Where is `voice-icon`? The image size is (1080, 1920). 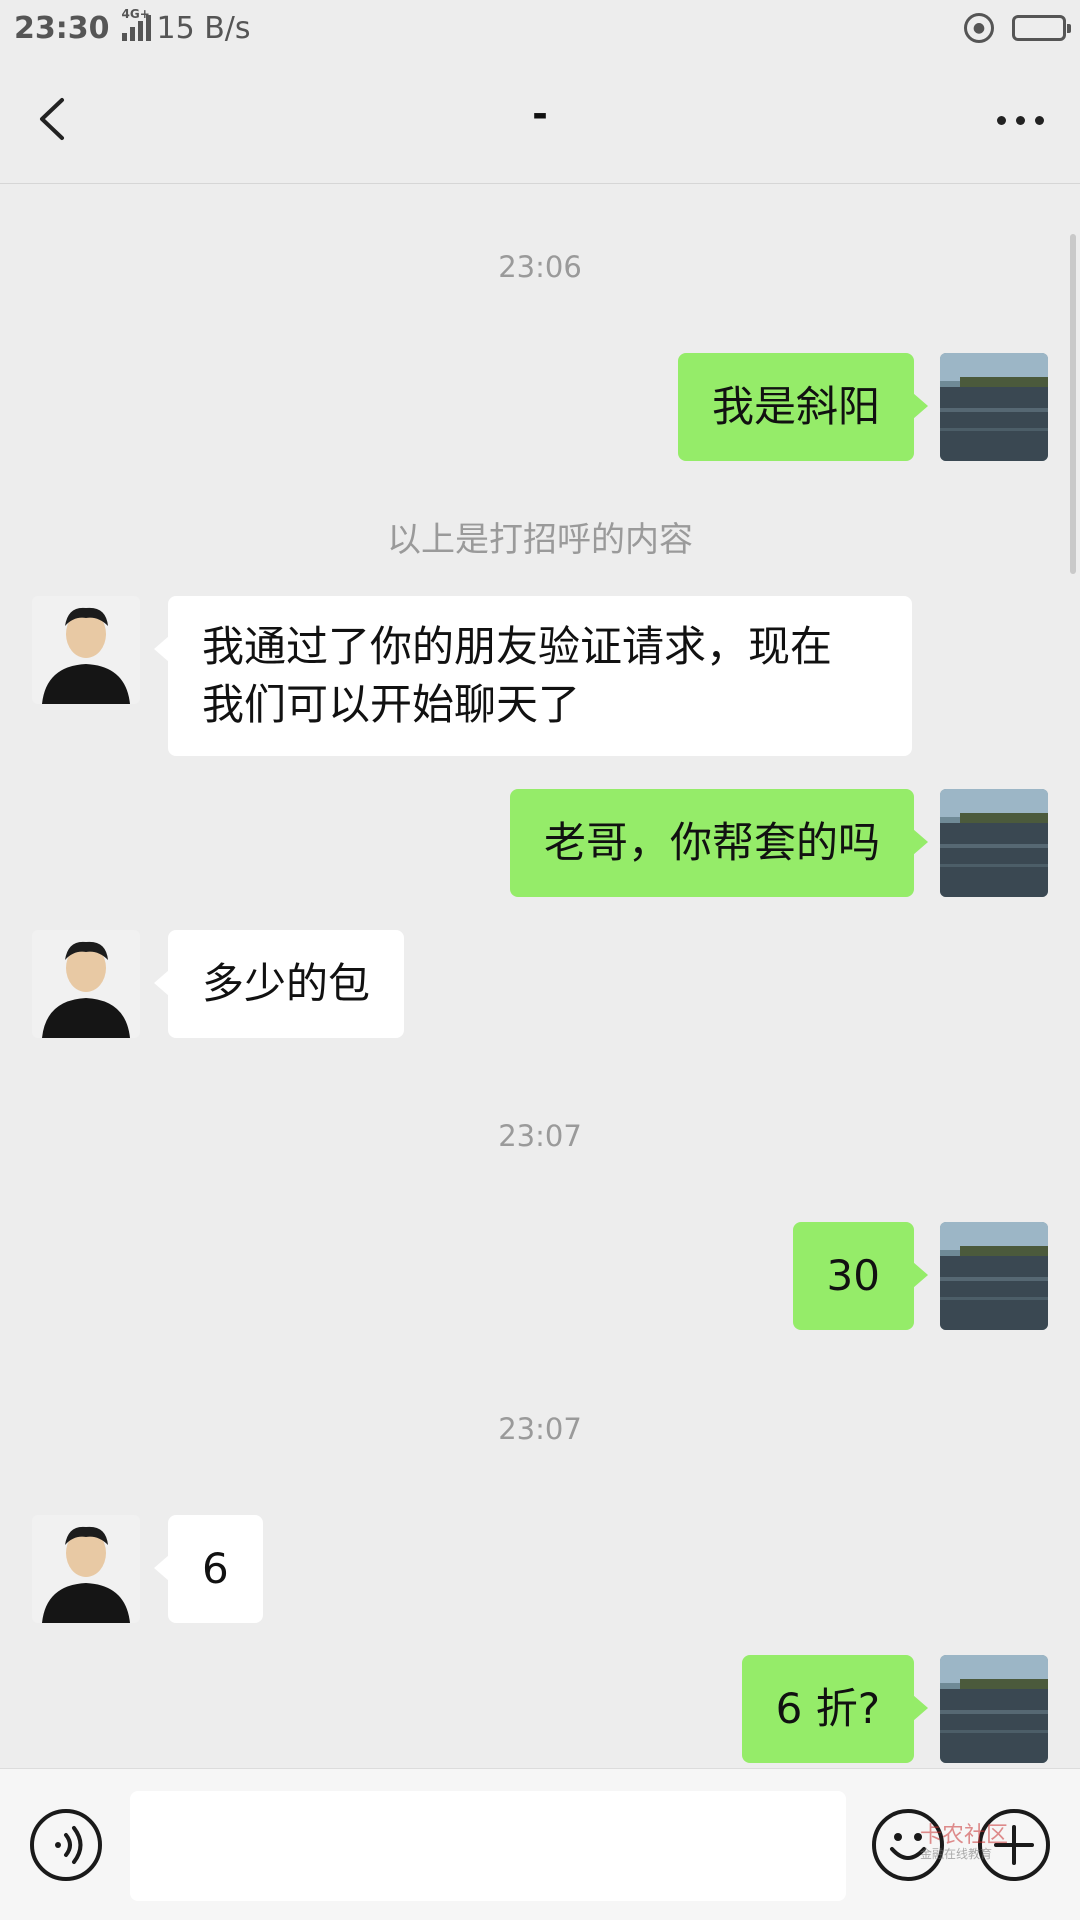 voice-icon is located at coordinates (66, 1845).